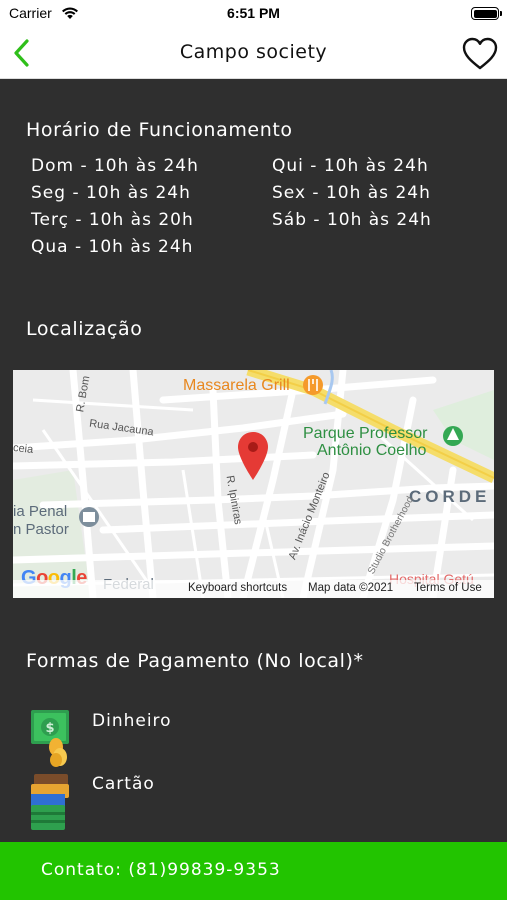  I want to click on contact-button: Contato: (81)99839-9353, so click(253, 871).